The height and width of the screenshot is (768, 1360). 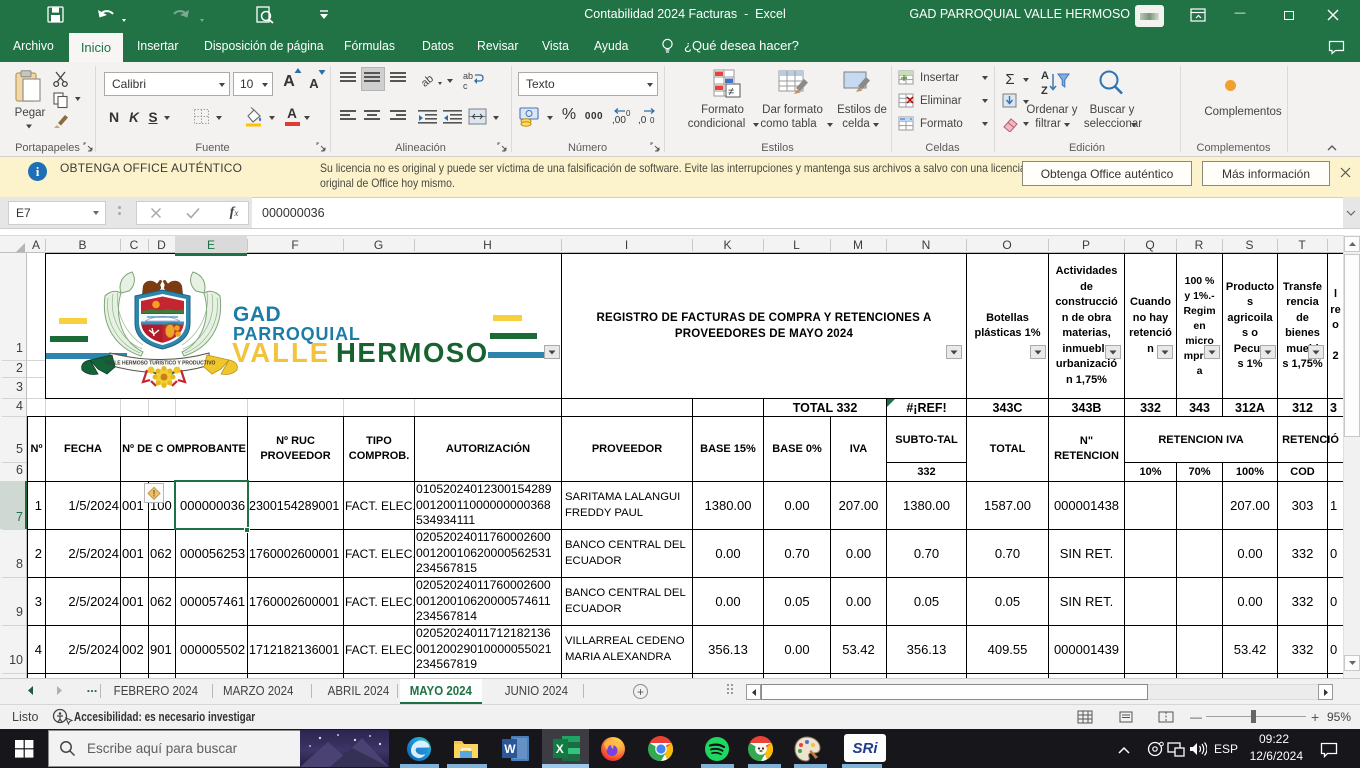 What do you see at coordinates (510, 749) in the screenshot?
I see `svg-text: W` at bounding box center [510, 749].